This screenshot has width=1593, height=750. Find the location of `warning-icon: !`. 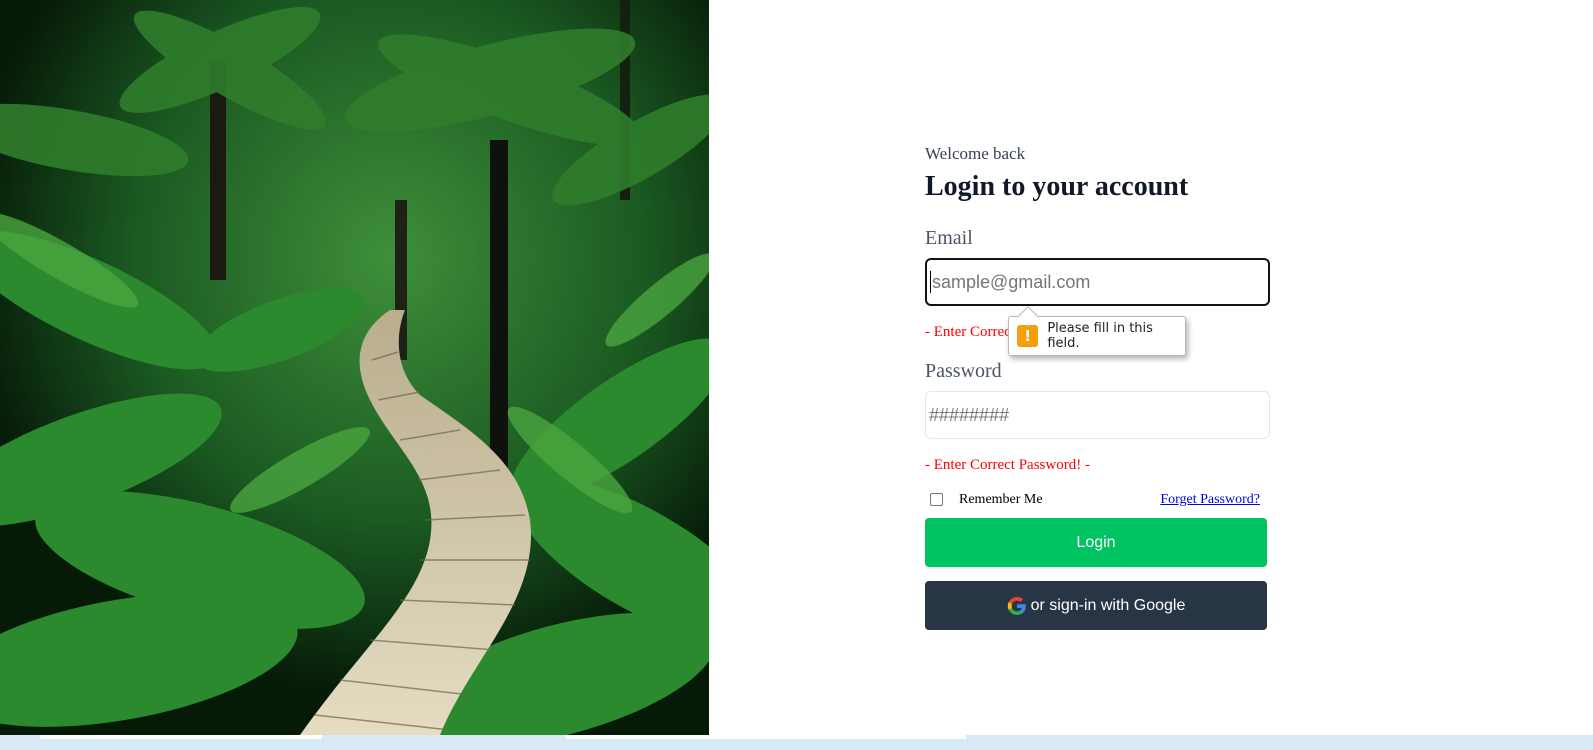

warning-icon: ! is located at coordinates (1028, 336).